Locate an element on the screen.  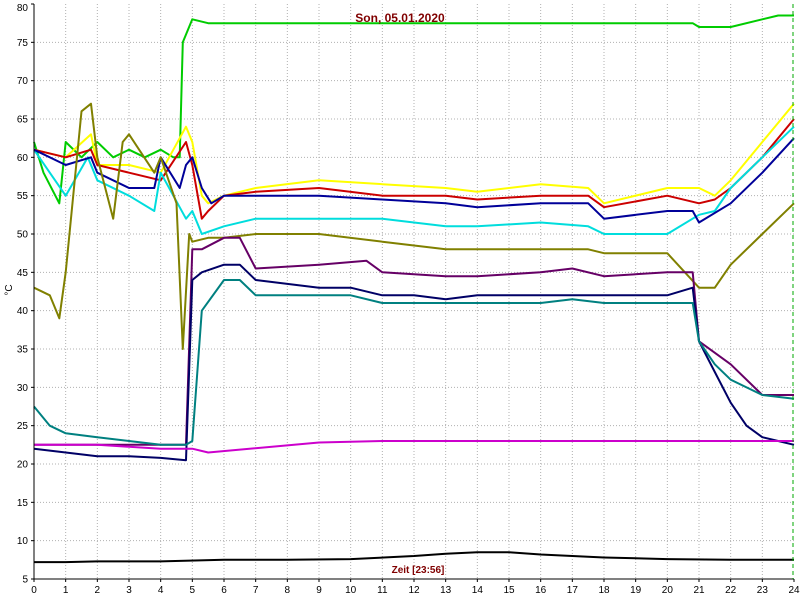
x-axis-label: Zeit [23:56] is located at coordinates (418, 570).